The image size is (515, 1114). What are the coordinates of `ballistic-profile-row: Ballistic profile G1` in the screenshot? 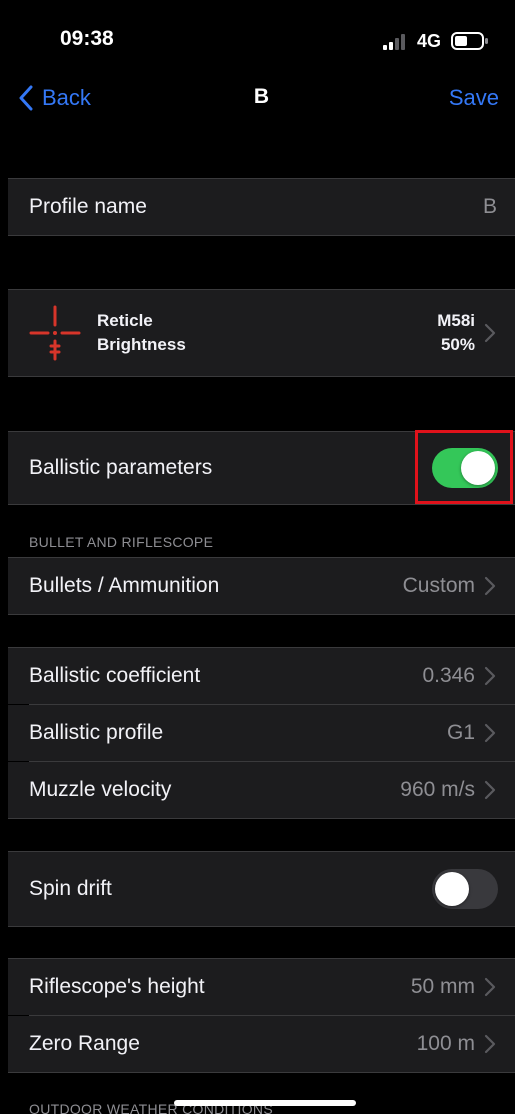 It's located at (261, 733).